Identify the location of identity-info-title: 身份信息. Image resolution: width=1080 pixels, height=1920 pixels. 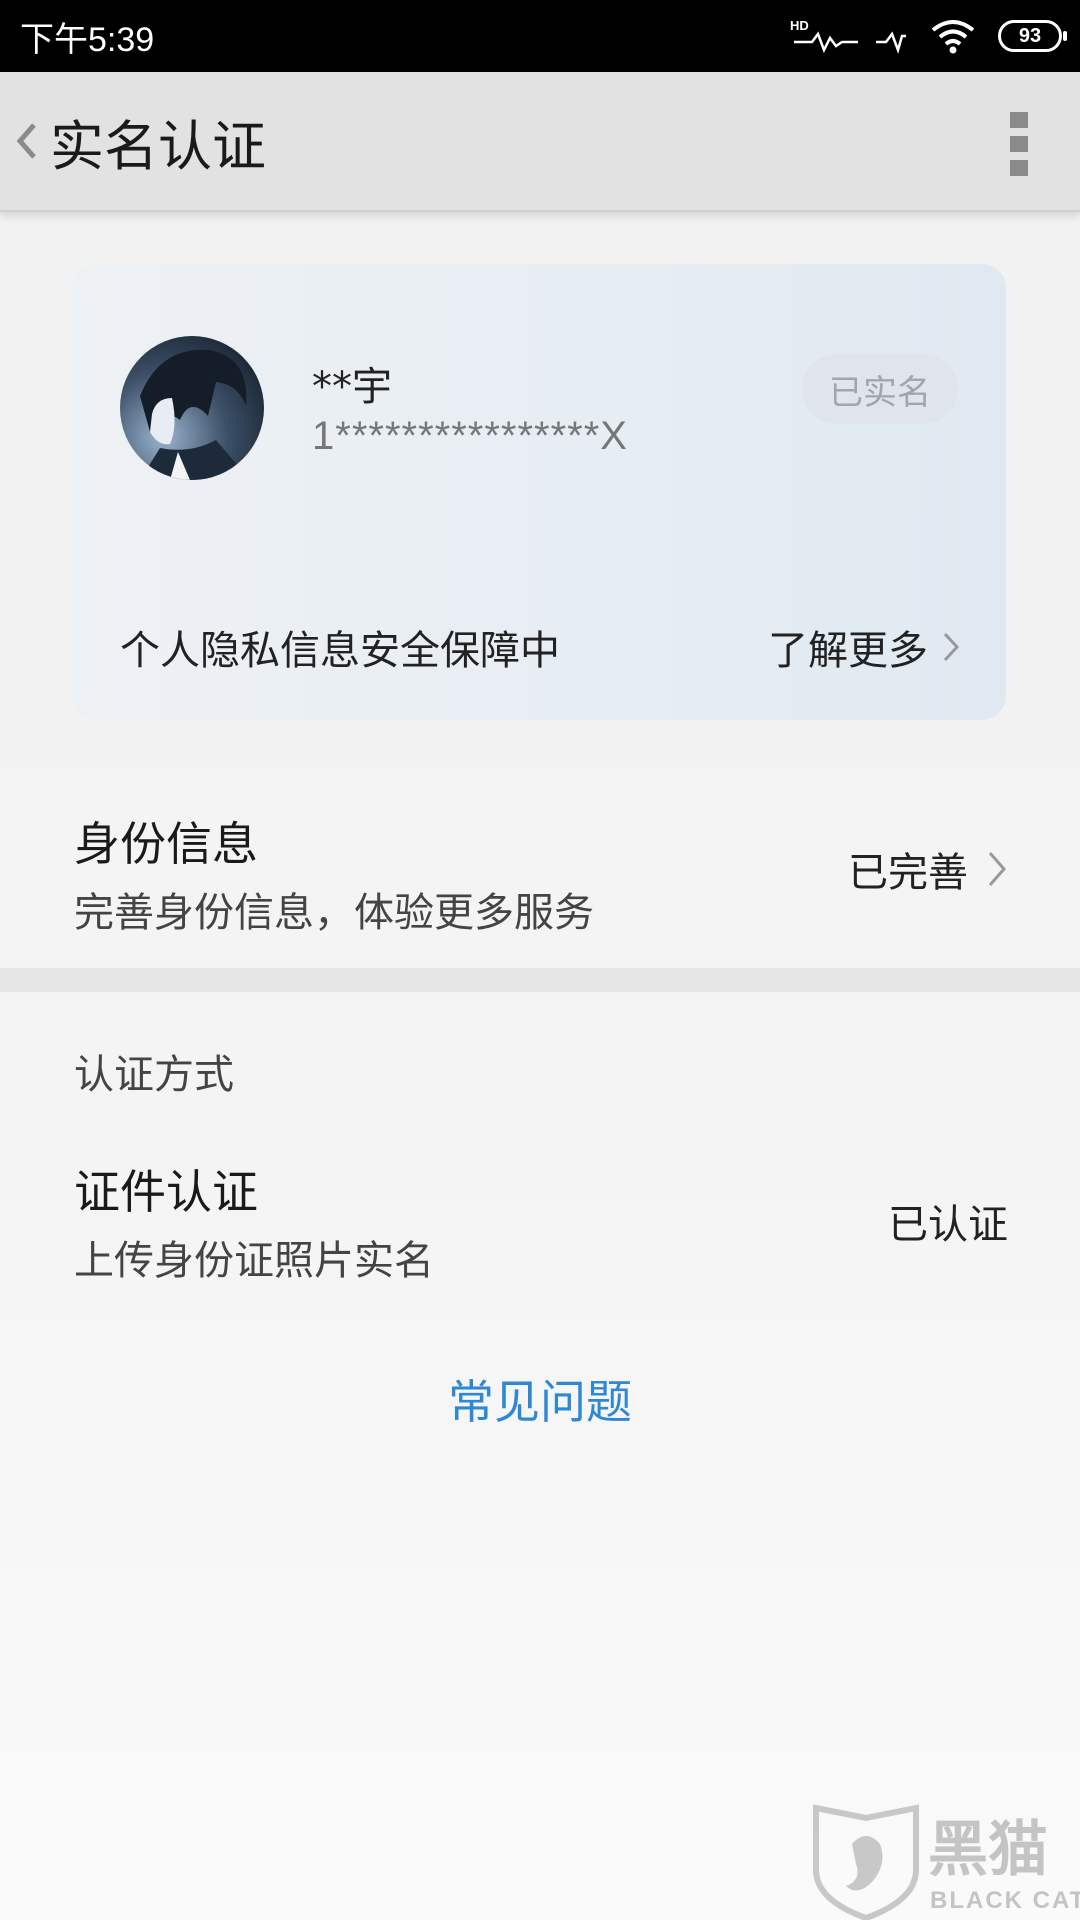
(166, 844).